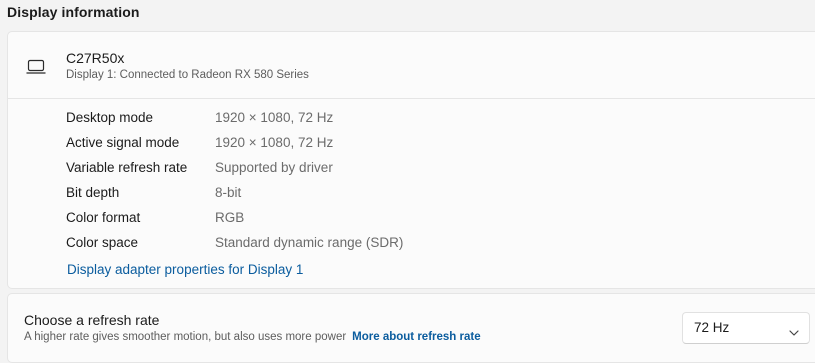  What do you see at coordinates (746, 328) in the screenshot?
I see `refresh-rate-dropdown: 72 Hz` at bounding box center [746, 328].